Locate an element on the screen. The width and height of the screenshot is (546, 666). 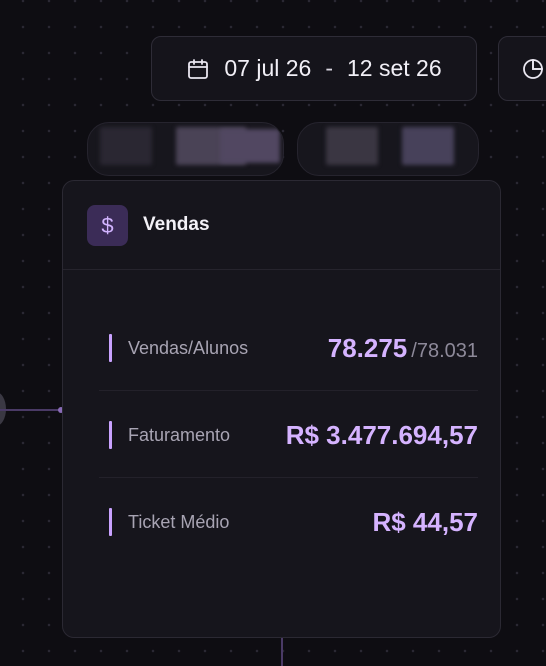
date-start: 07 jul 26 is located at coordinates (268, 68).